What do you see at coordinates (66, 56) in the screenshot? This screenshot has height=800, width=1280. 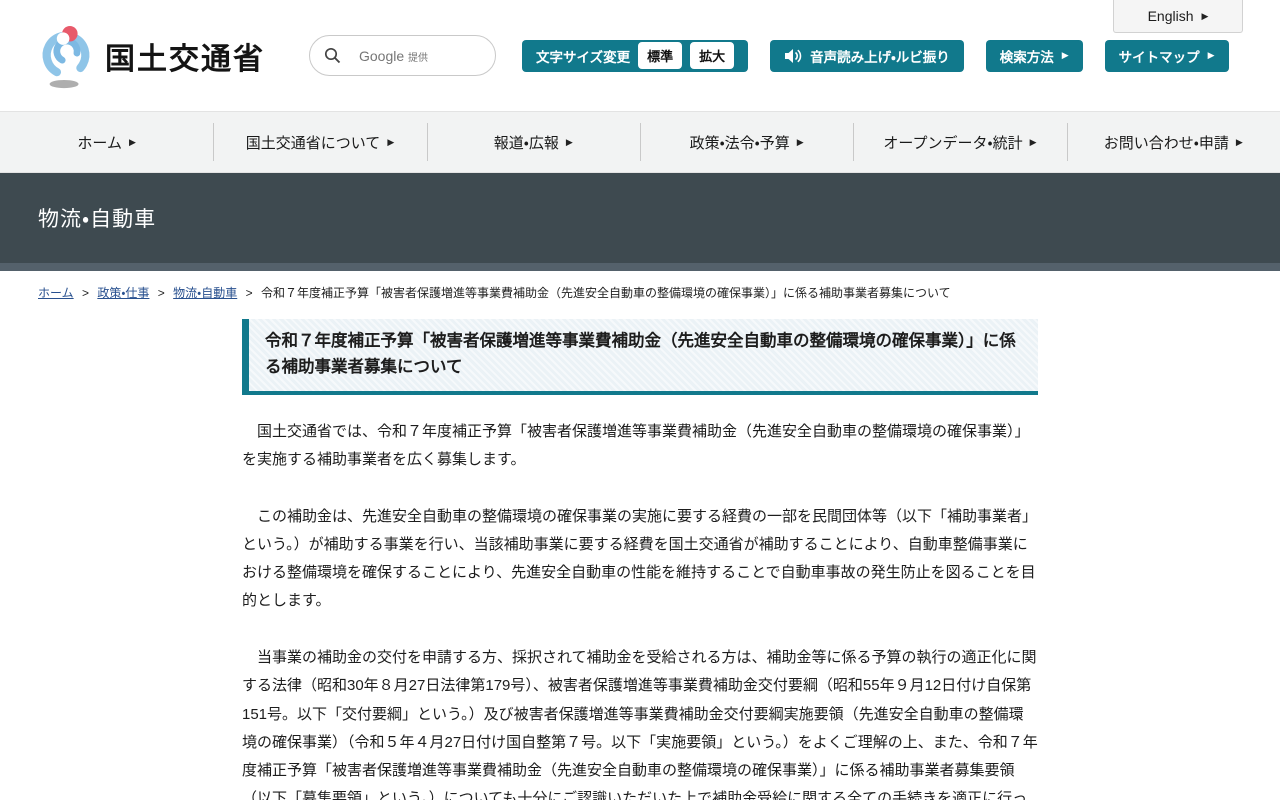 I see `mlit-logo-icon` at bounding box center [66, 56].